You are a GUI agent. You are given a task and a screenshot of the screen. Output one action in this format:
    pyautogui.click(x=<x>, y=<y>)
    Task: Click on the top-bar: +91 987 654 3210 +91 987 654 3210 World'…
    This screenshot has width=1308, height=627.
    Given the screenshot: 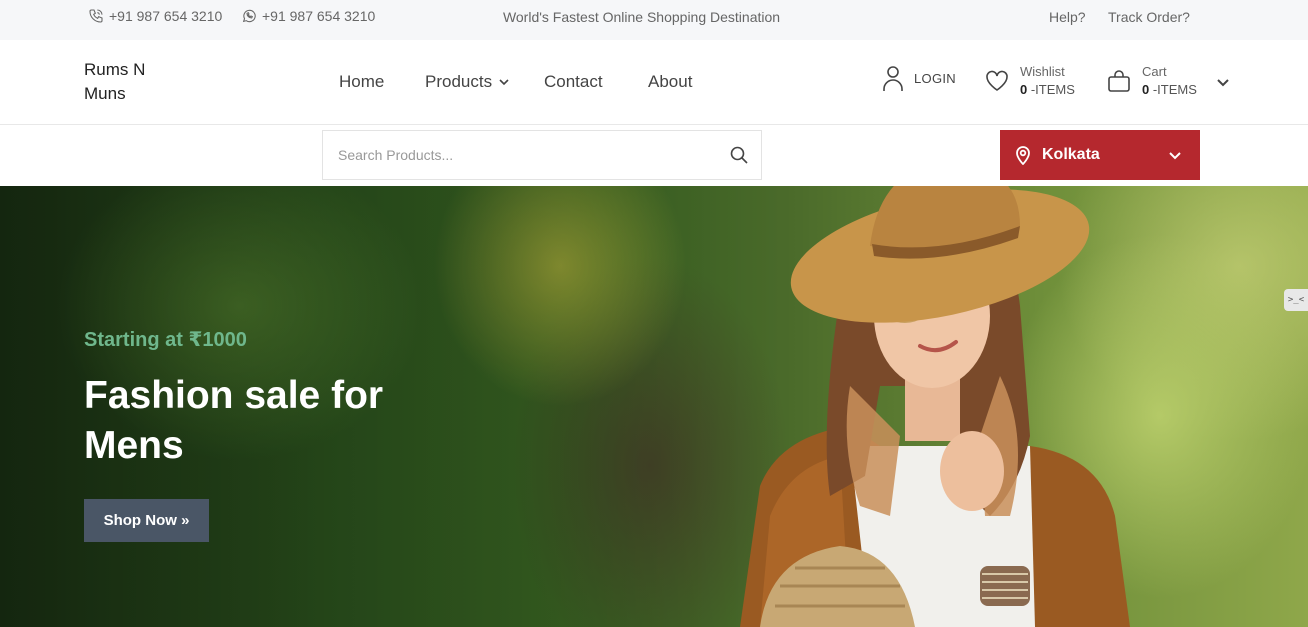 What is the action you would take?
    pyautogui.click(x=654, y=20)
    